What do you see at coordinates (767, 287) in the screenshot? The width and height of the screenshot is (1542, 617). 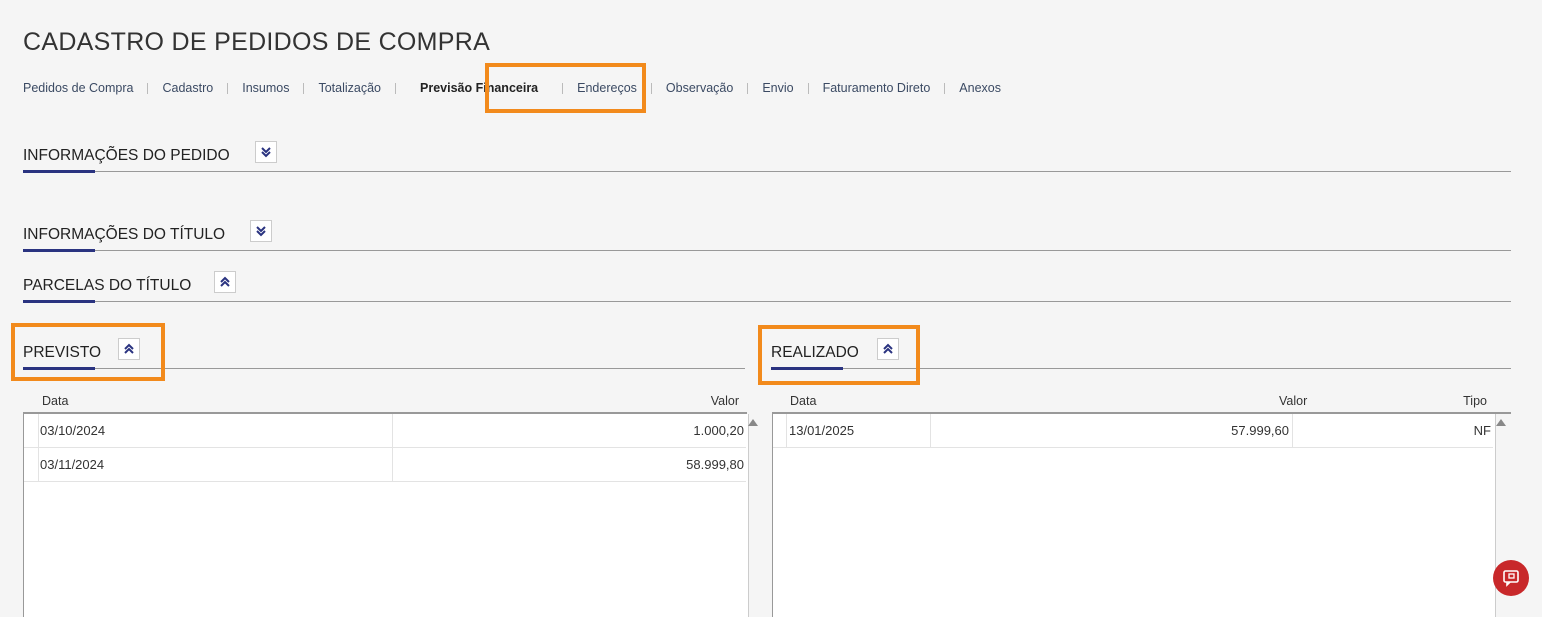 I see `section-parcelas-do-titulo: PARCELAS DO TÍTULO` at bounding box center [767, 287].